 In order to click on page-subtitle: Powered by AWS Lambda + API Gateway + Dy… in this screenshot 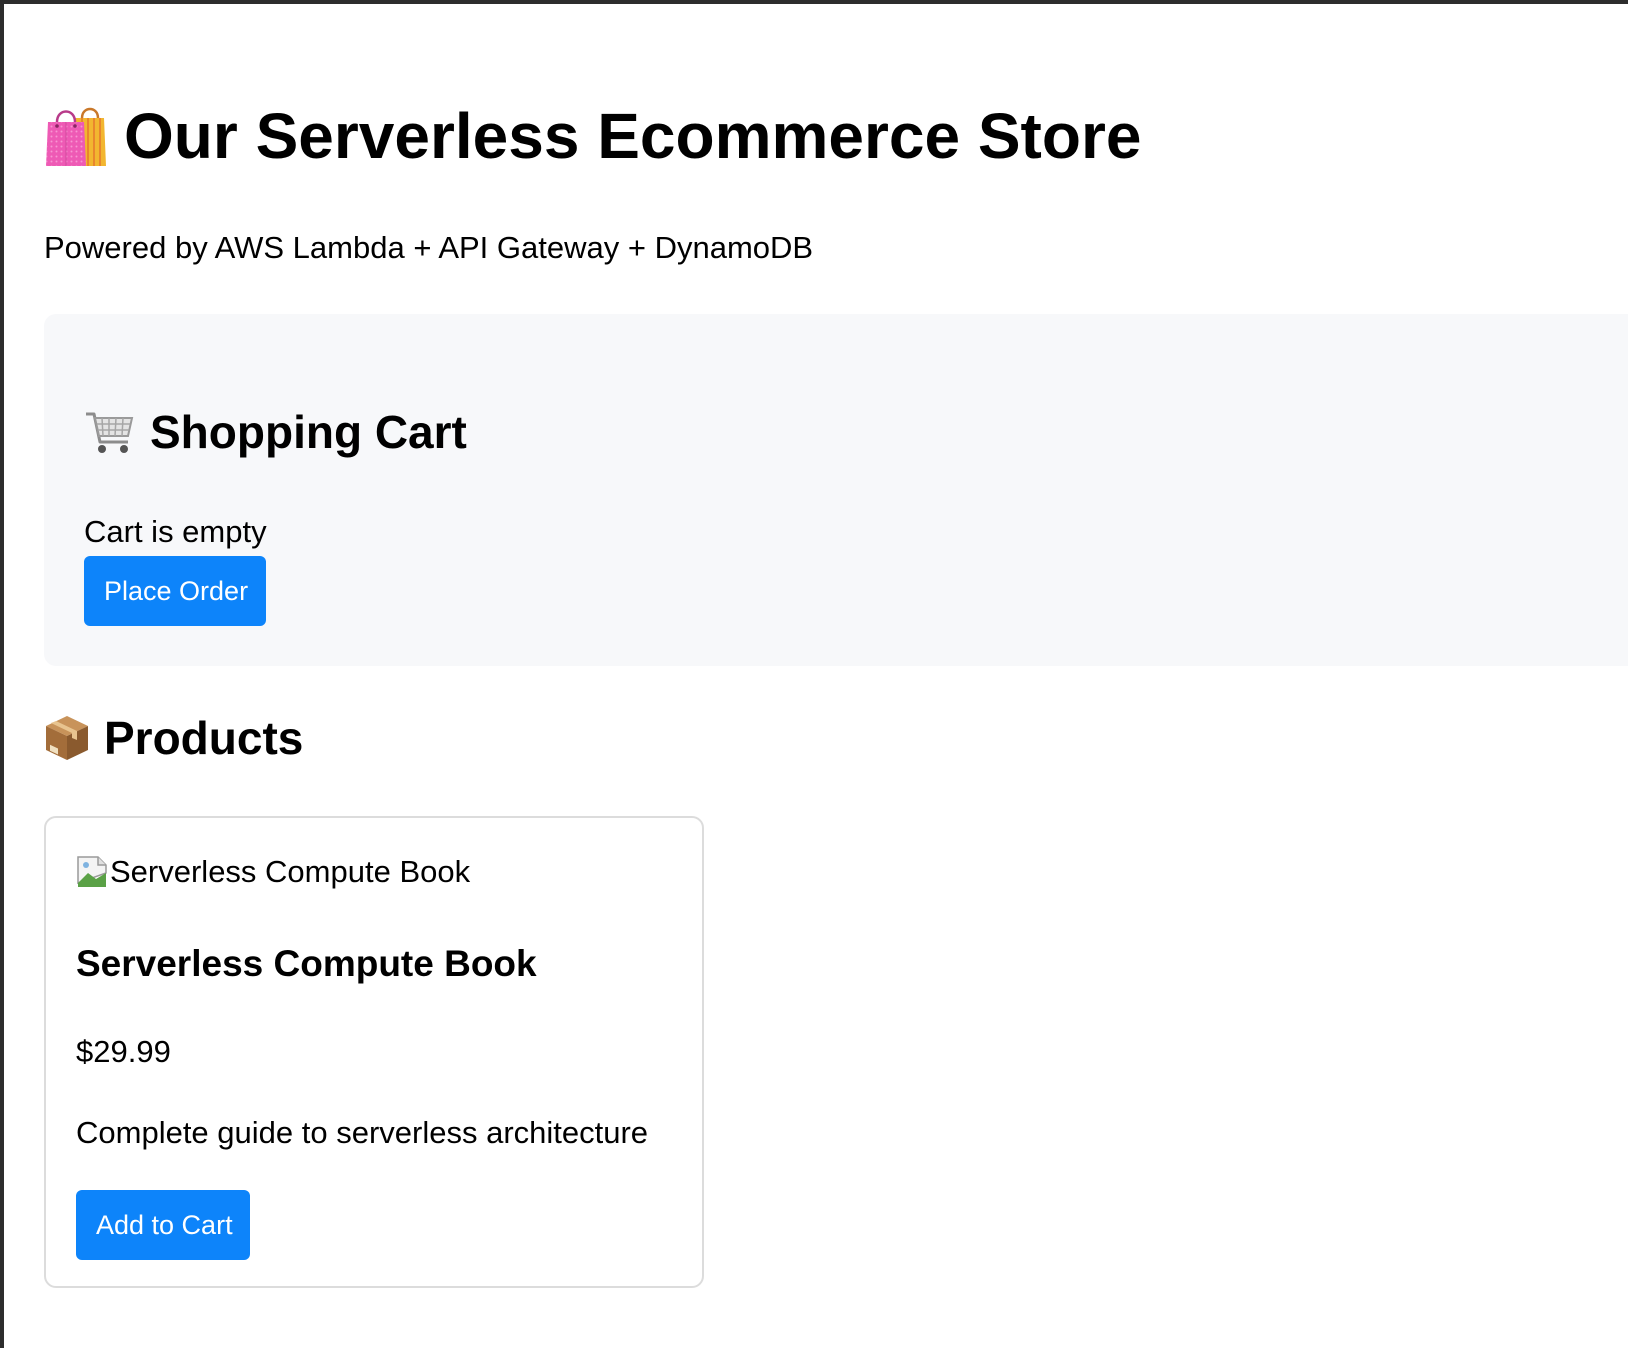, I will do `click(429, 247)`.